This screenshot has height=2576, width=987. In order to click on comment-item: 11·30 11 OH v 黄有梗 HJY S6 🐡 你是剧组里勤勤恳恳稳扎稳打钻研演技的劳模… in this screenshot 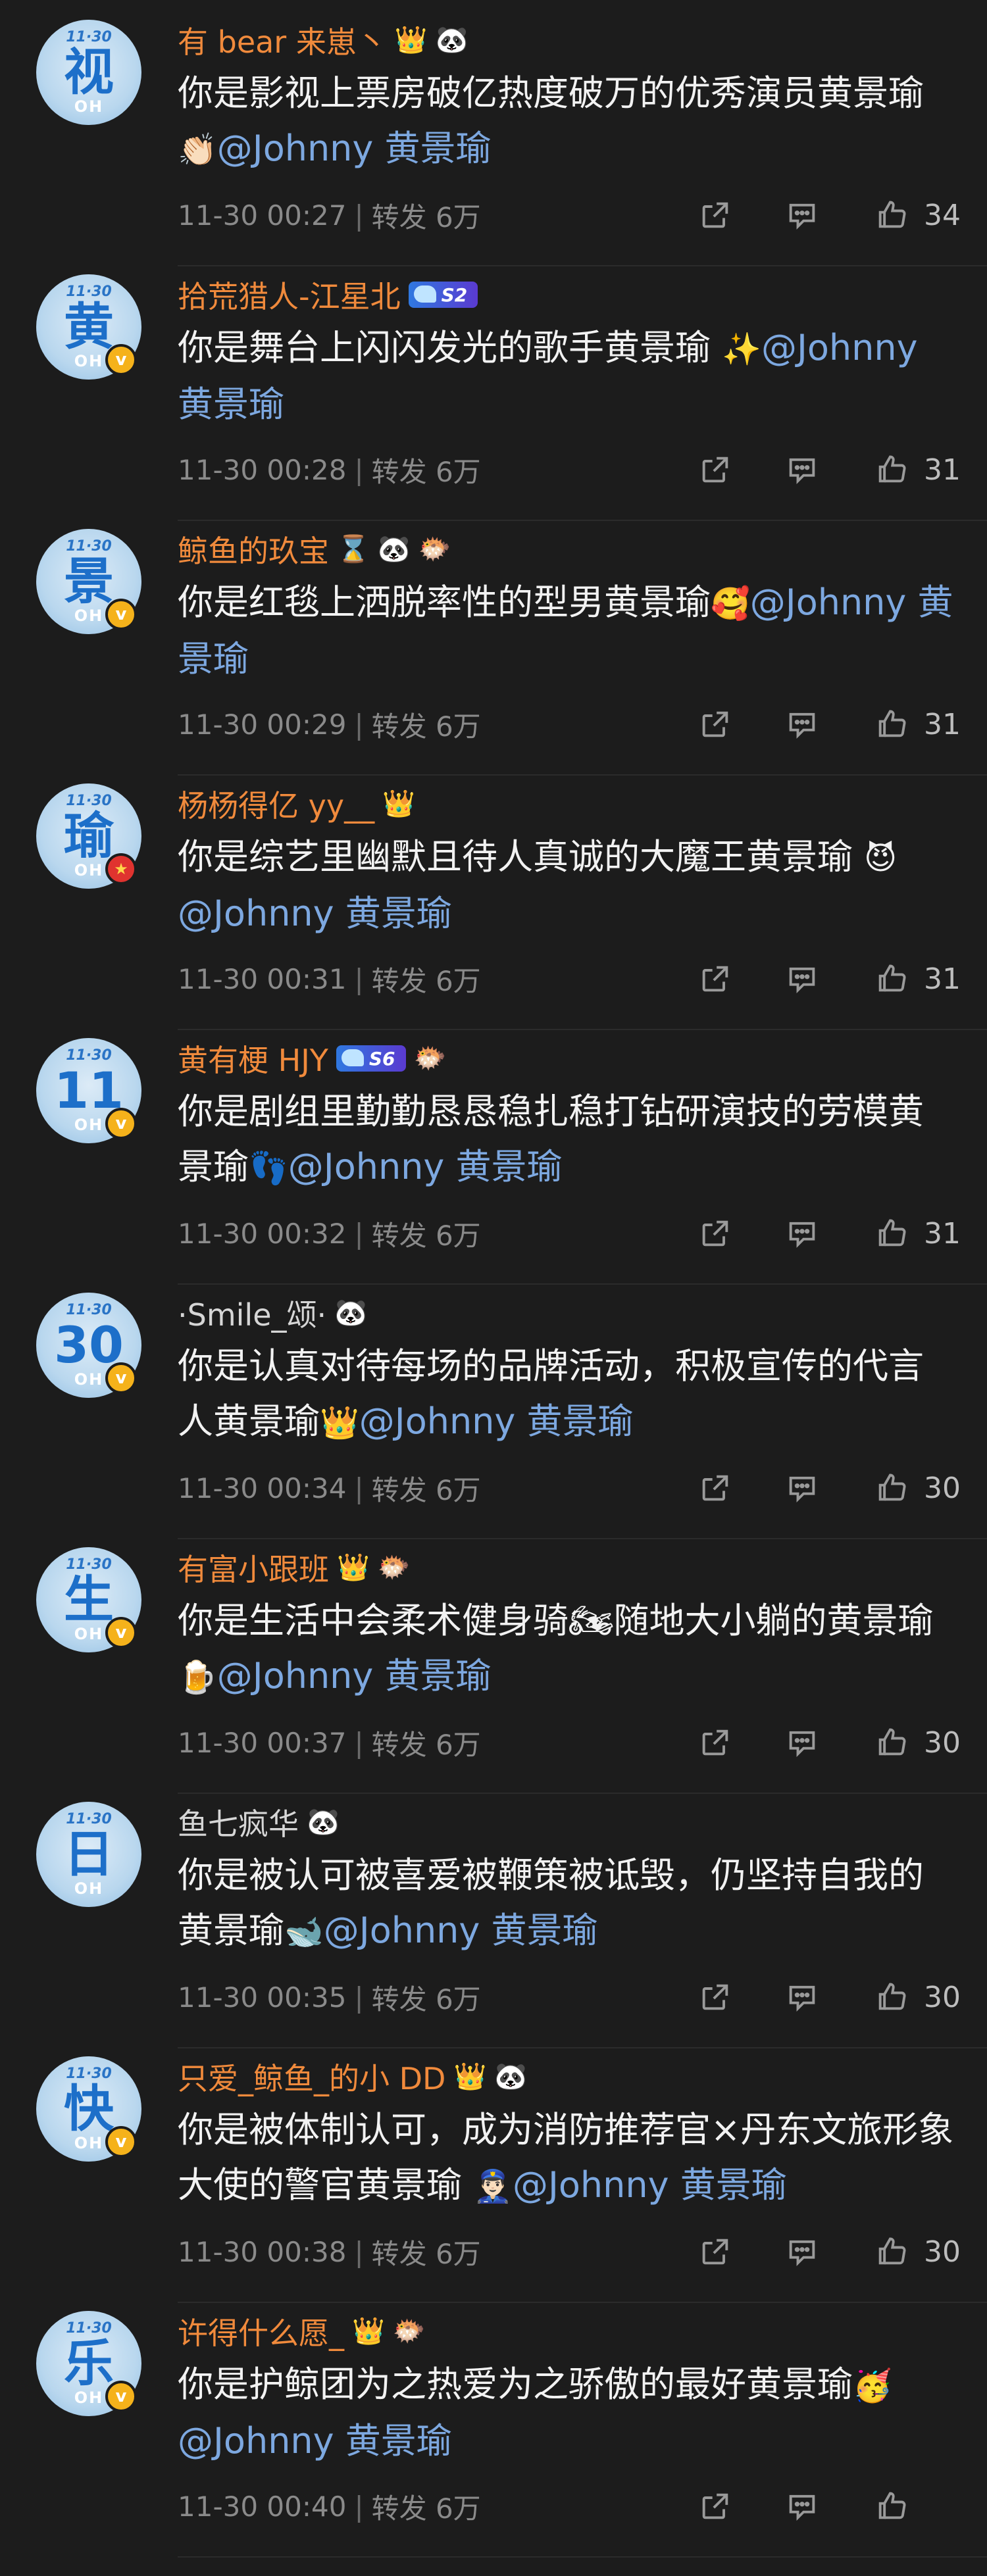, I will do `click(493, 1151)`.